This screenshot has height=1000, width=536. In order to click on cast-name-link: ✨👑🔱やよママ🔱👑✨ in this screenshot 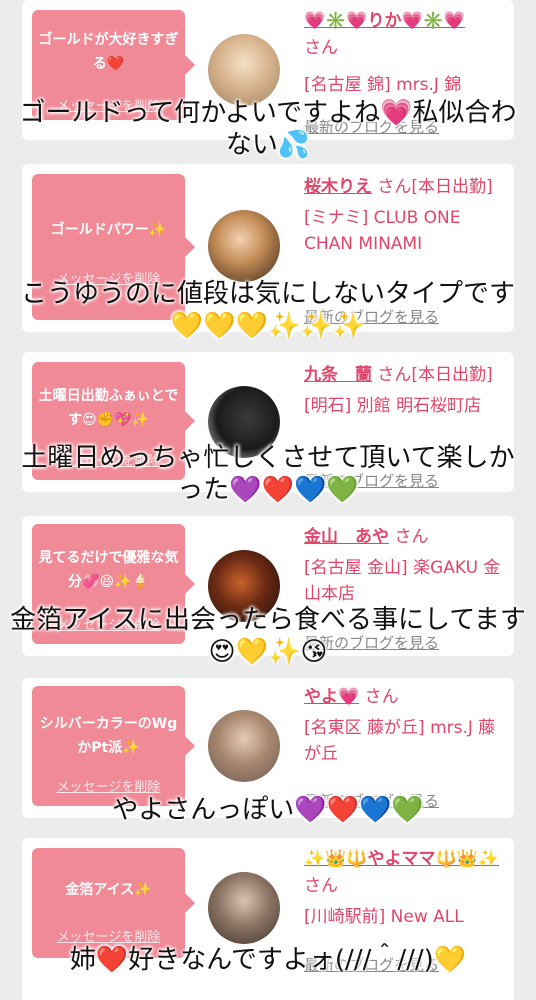, I will do `click(401, 859)`.